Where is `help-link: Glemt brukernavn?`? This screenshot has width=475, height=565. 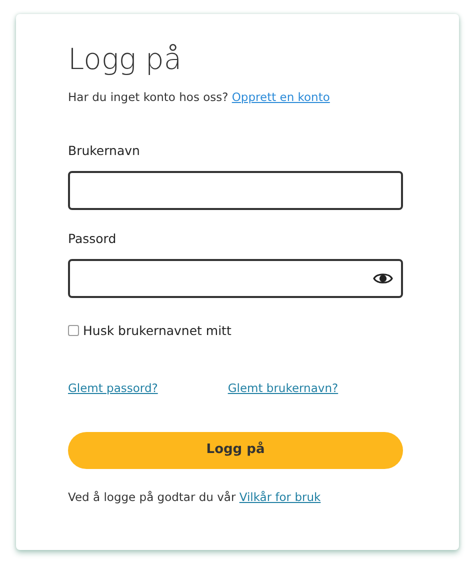
help-link: Glemt brukernavn? is located at coordinates (283, 389).